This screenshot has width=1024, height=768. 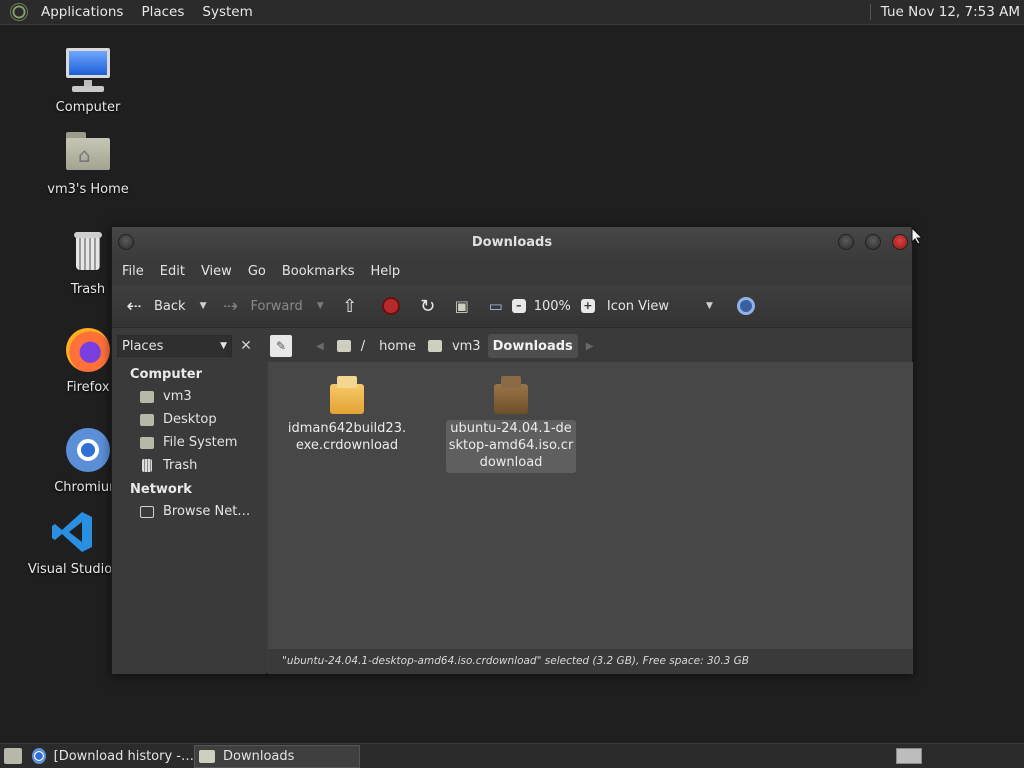 I want to click on close-button, so click(x=900, y=242).